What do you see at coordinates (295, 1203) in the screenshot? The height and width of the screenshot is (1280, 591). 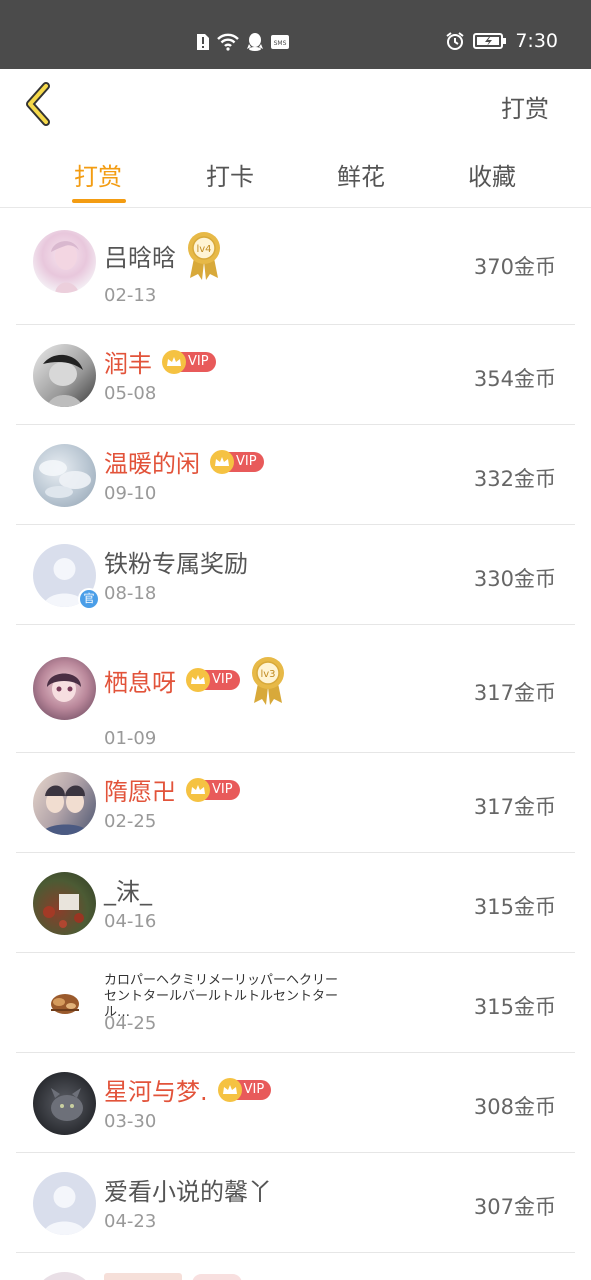 I see `list-item: 爱看小说的馨丫 04-23 307金币` at bounding box center [295, 1203].